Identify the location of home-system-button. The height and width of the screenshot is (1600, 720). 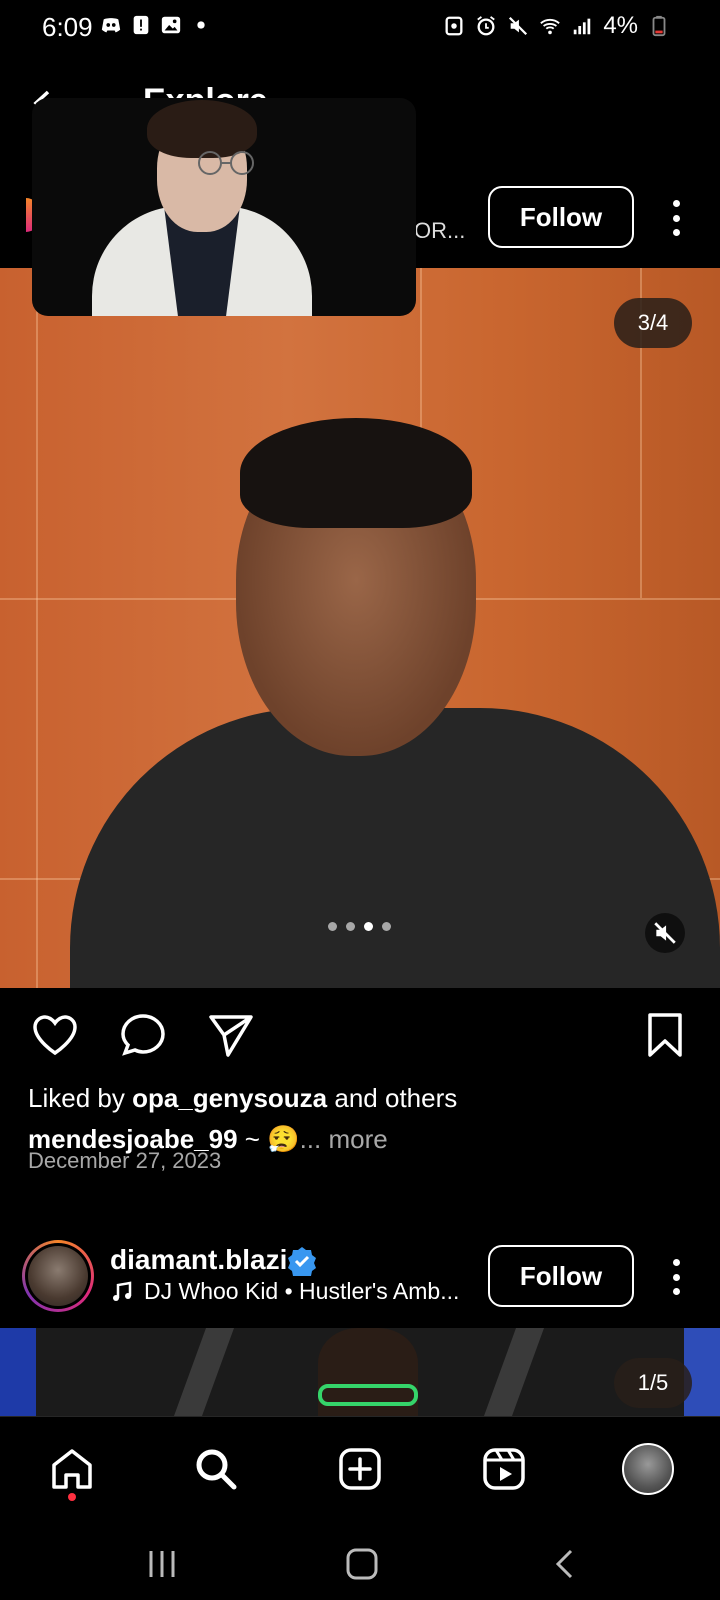
(362, 1564).